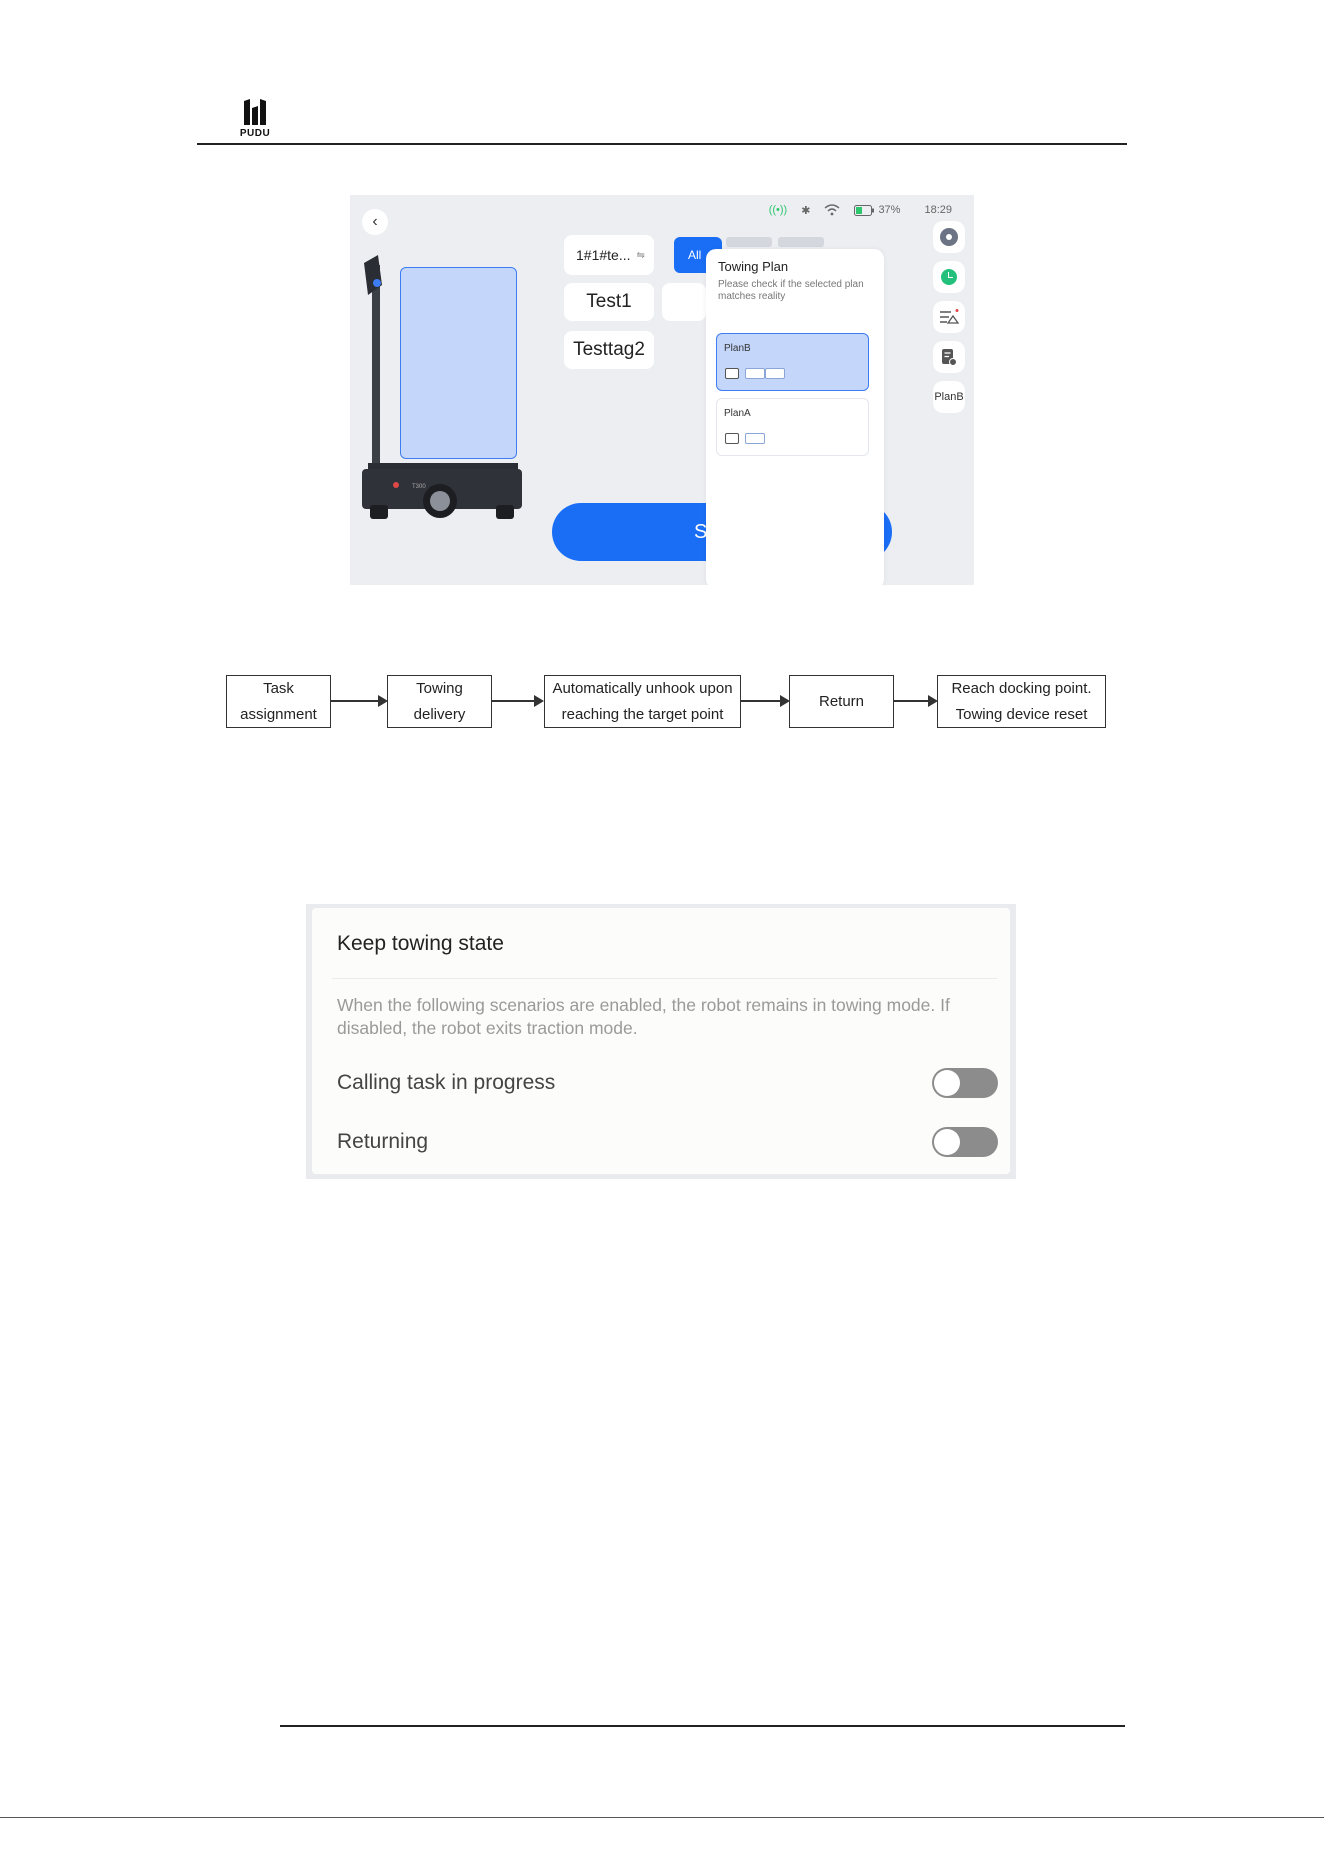 The image size is (1324, 1872). Describe the element at coordinates (792, 362) in the screenshot. I see `plan-option-planb: PlanB` at that location.